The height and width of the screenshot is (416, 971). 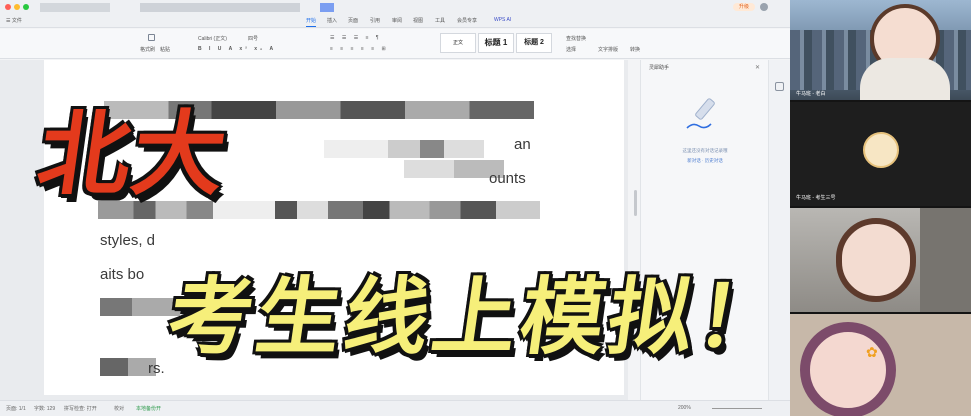 What do you see at coordinates (375, 20) in the screenshot?
I see `tab-references: 引用` at bounding box center [375, 20].